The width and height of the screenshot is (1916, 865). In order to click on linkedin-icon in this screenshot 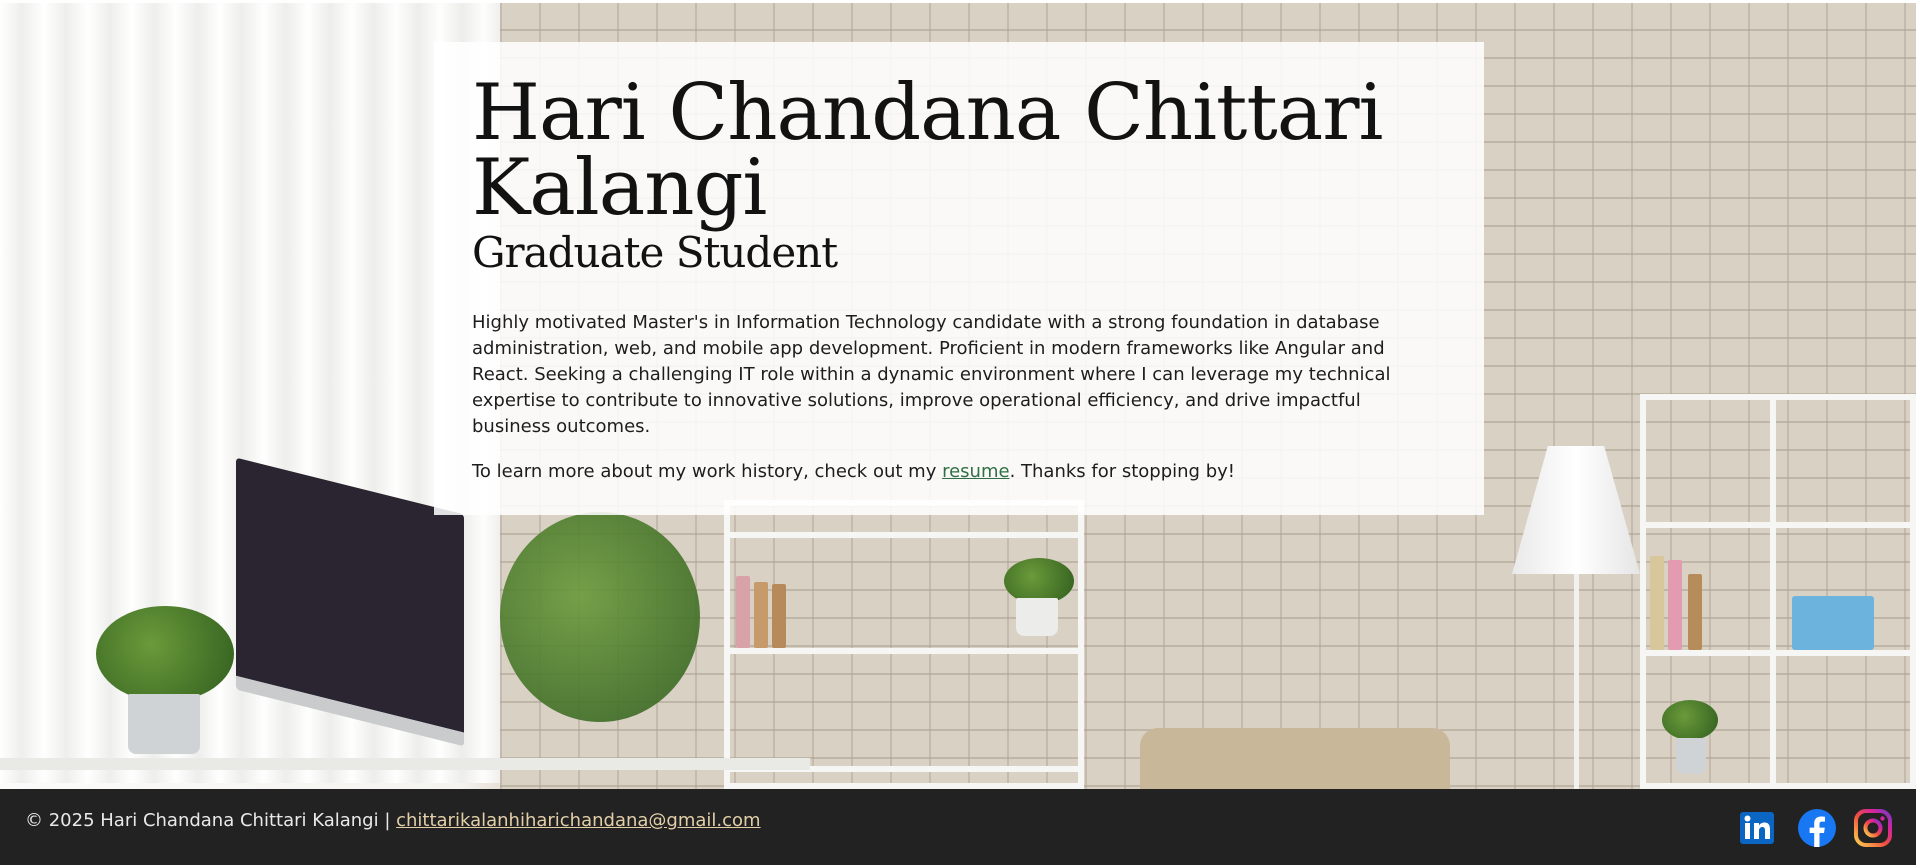, I will do `click(1758, 828)`.